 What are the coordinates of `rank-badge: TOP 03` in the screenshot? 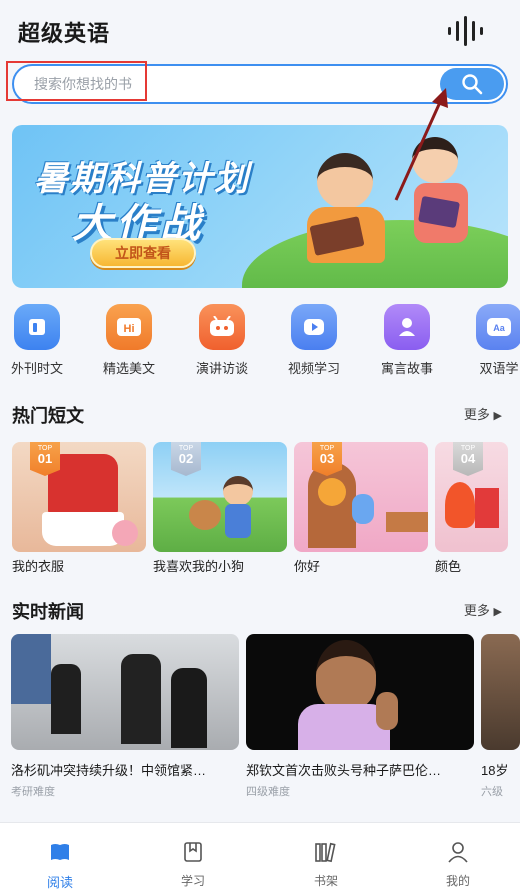 It's located at (327, 459).